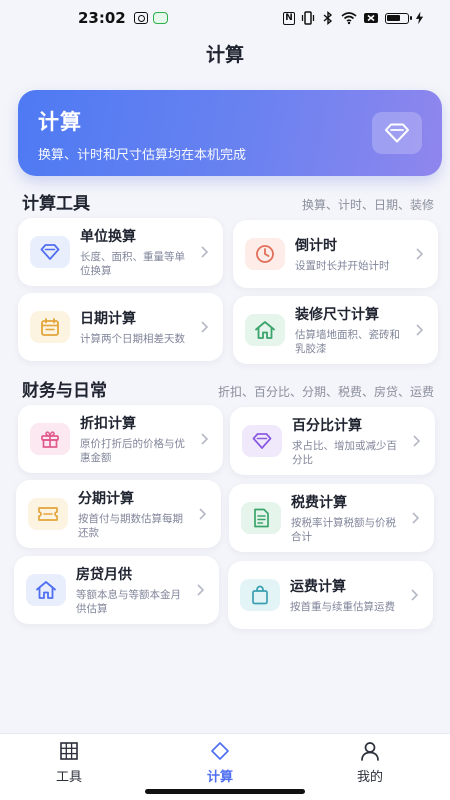  Describe the element at coordinates (56, 204) in the screenshot. I see `section-title: 计算工具` at that location.